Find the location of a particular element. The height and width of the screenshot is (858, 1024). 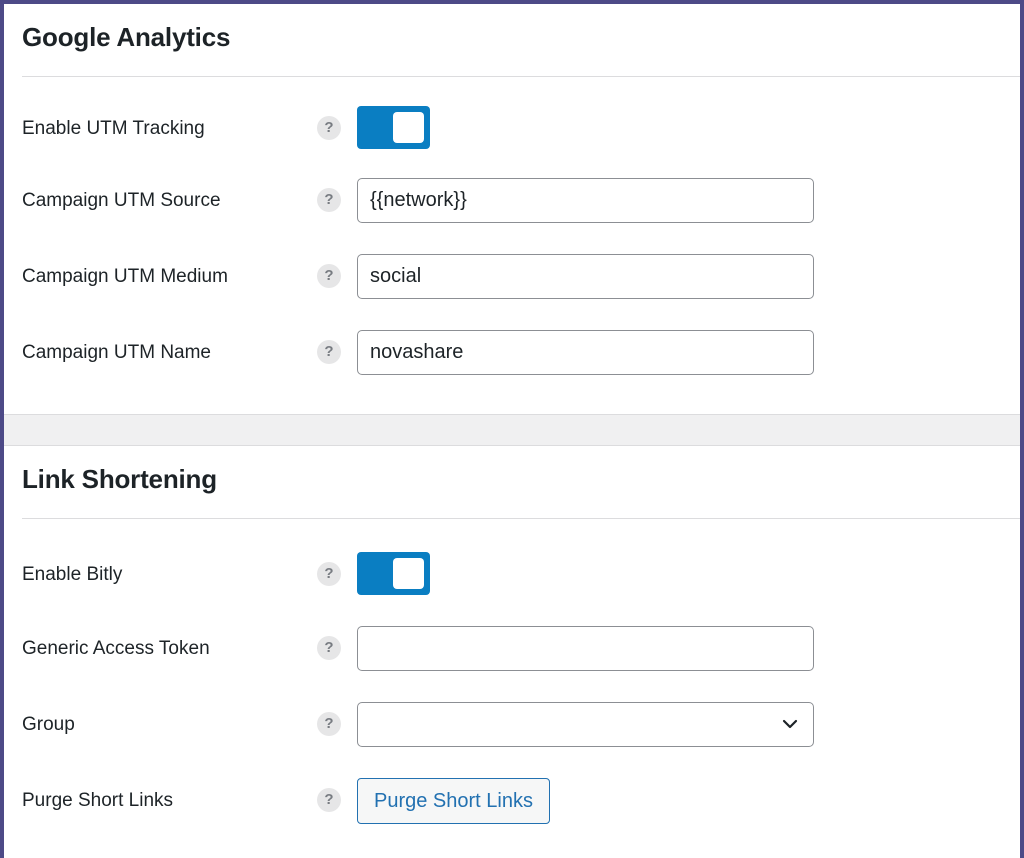

purge-short-links-label: Purge Short Links is located at coordinates (98, 800).